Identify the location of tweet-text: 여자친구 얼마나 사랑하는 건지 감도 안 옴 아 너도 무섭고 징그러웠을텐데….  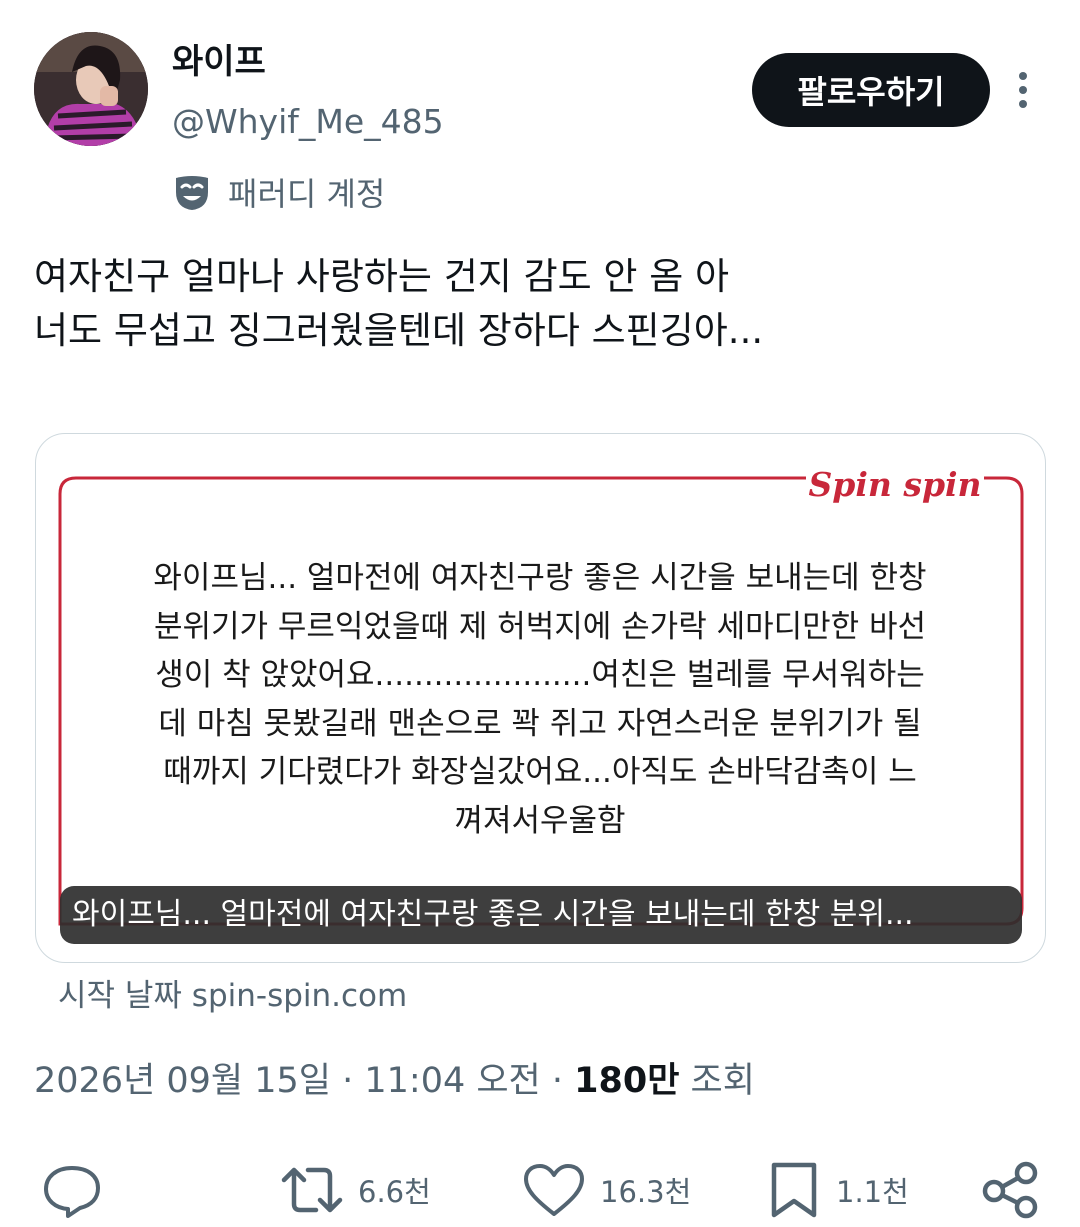
(539, 304).